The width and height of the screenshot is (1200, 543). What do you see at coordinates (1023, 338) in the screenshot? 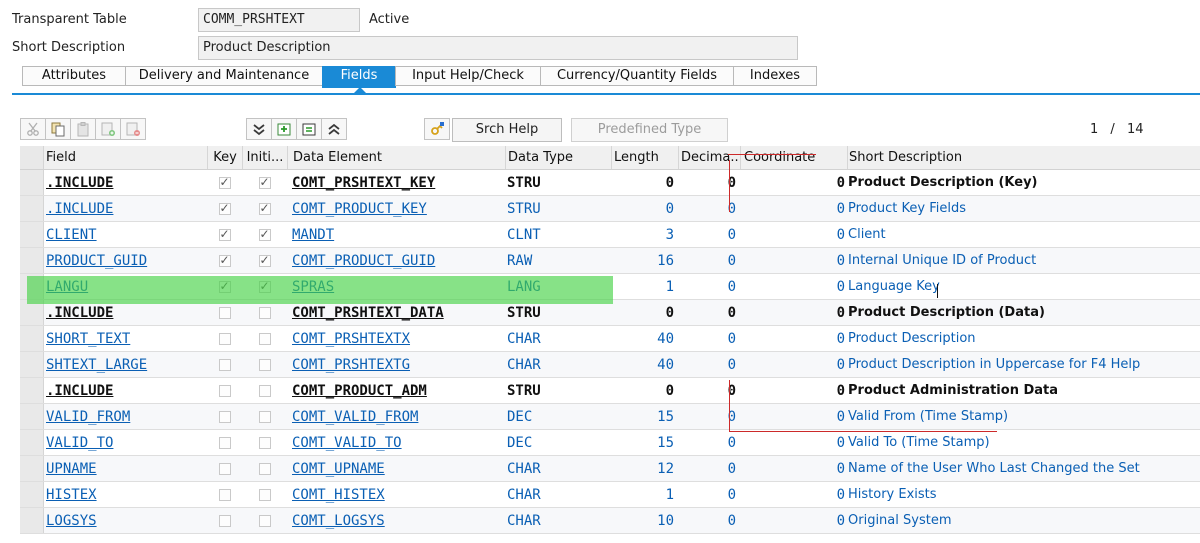
I see `short-description: Product Description` at bounding box center [1023, 338].